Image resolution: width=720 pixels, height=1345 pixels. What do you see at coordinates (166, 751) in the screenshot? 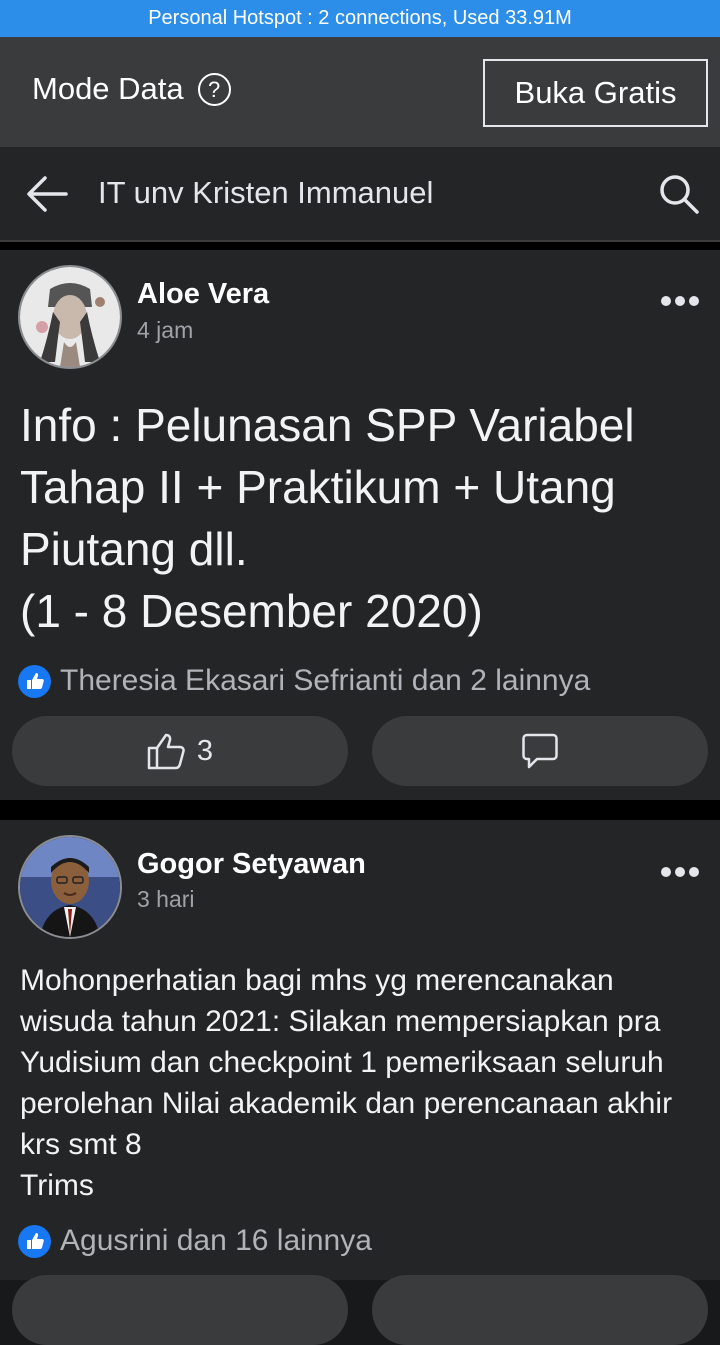
I see `thumbs-up-icon` at bounding box center [166, 751].